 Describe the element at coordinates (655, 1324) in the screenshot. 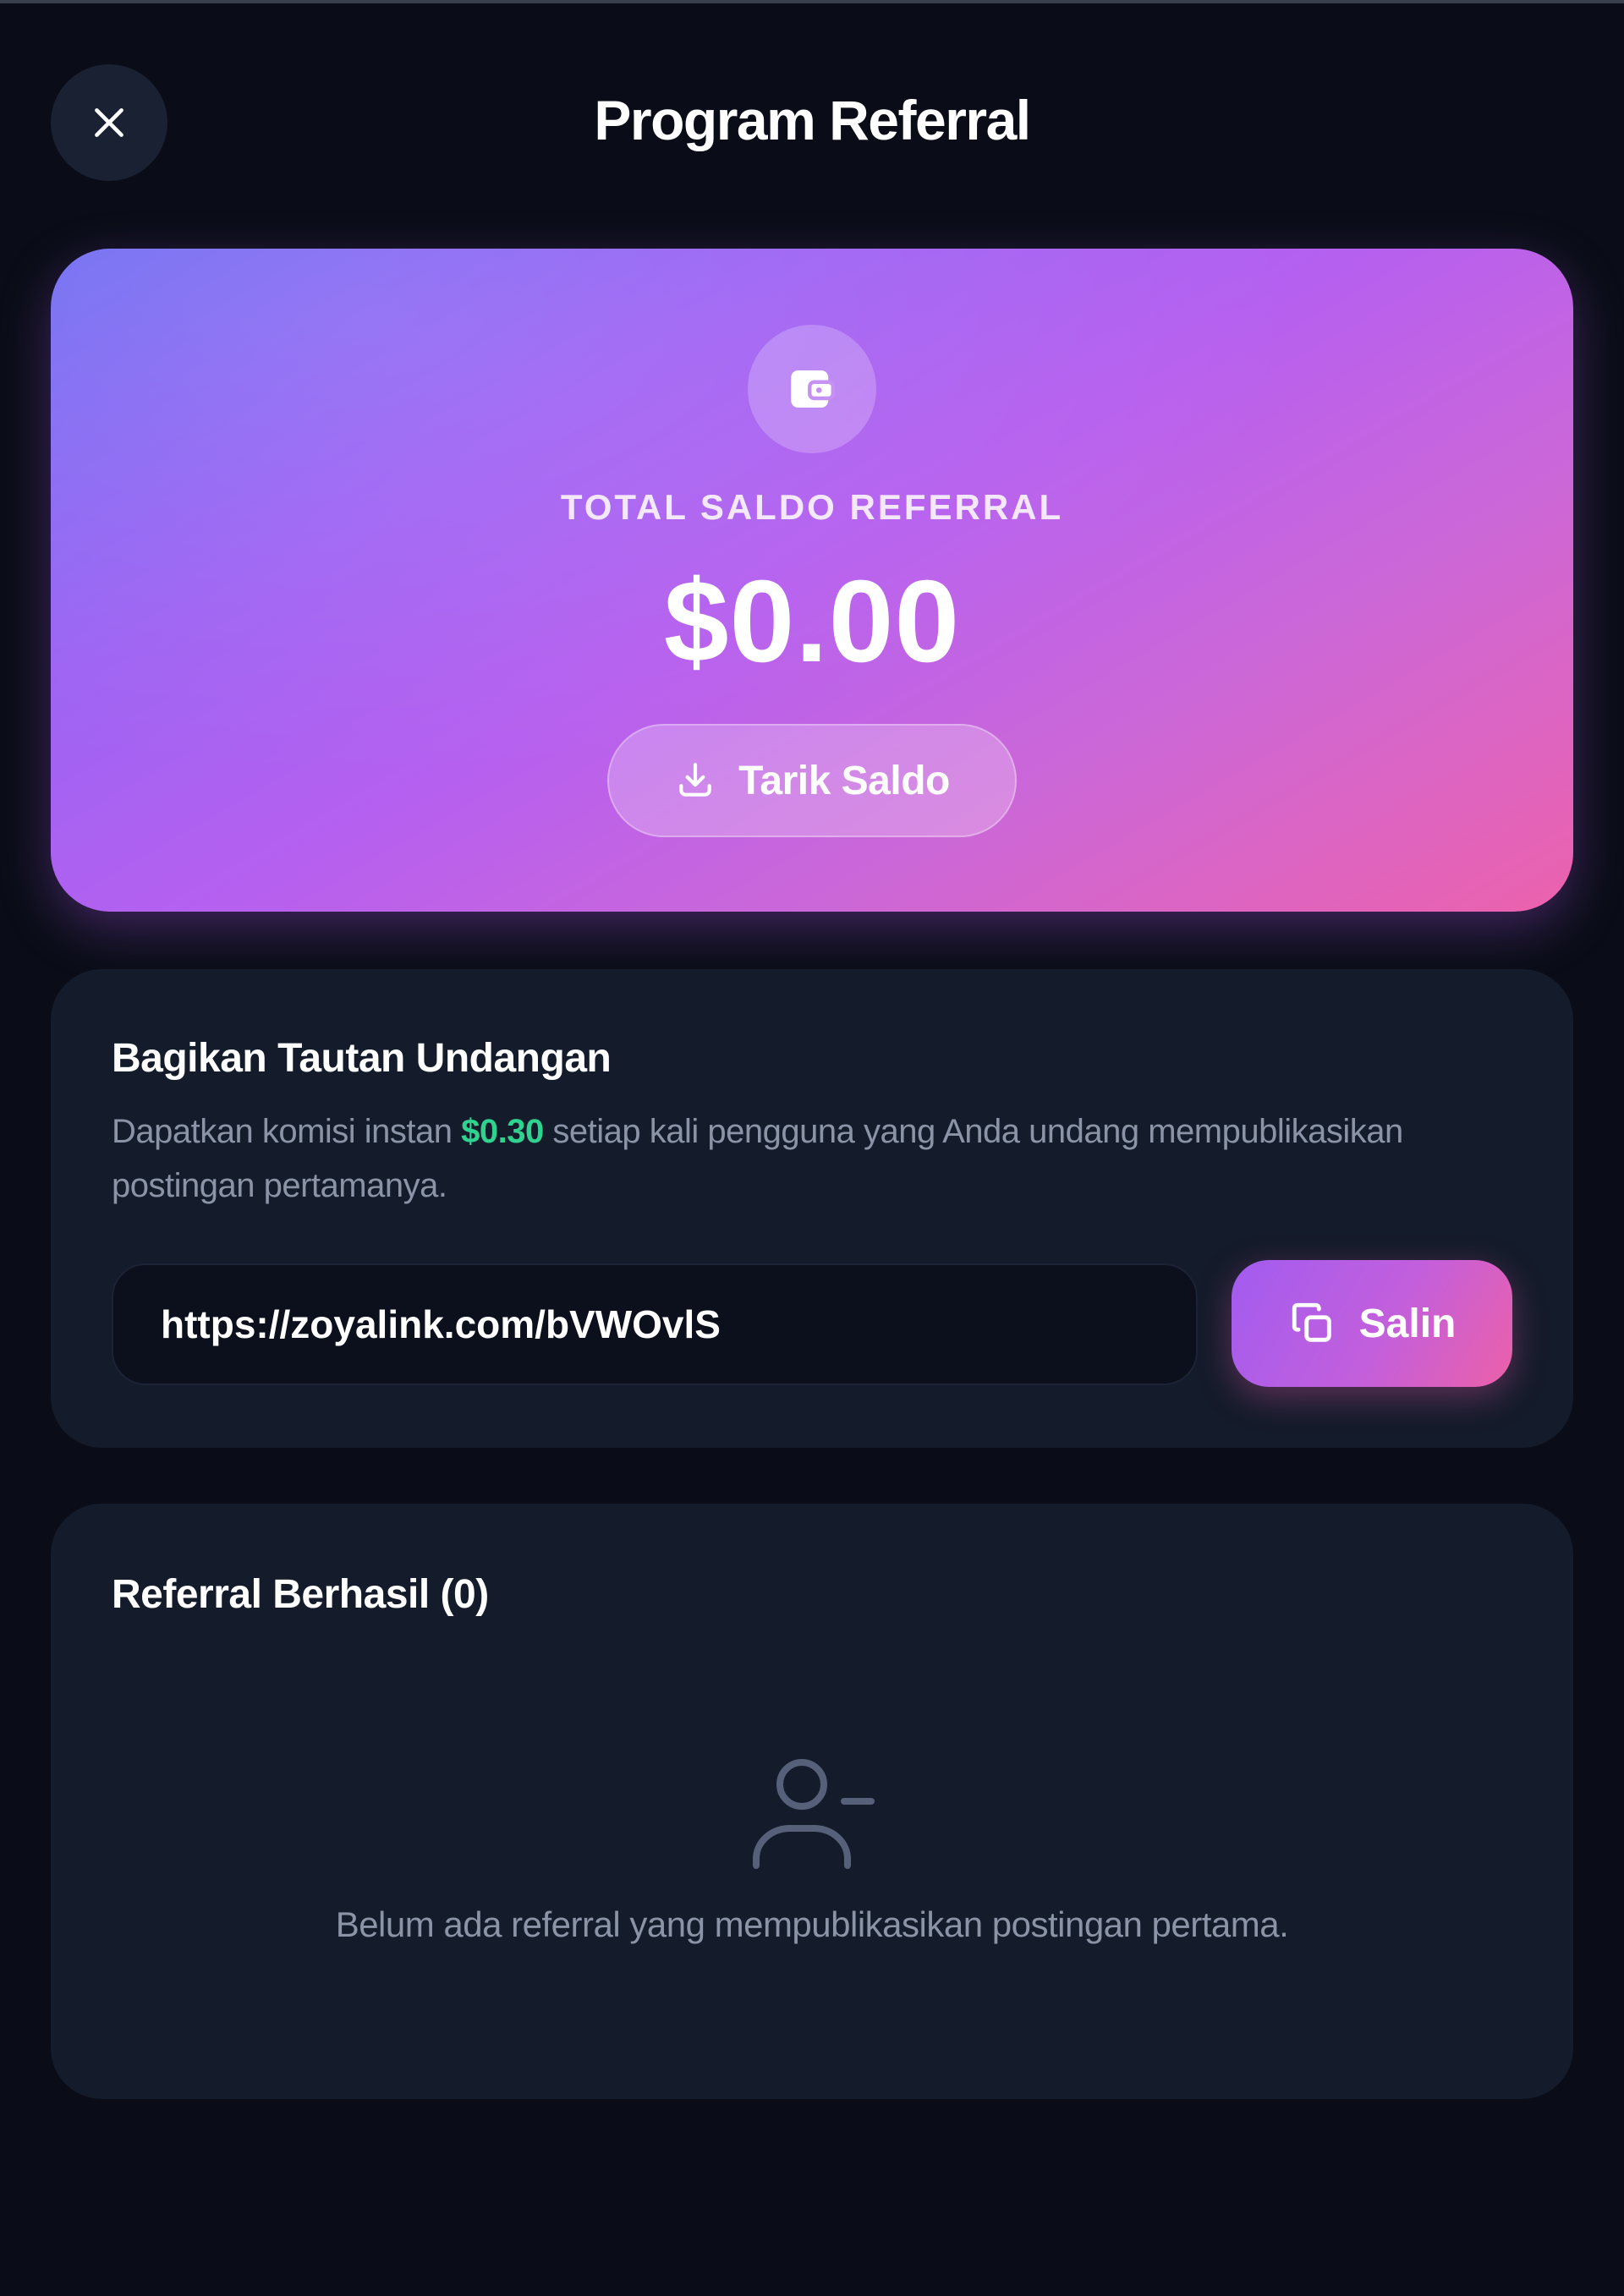

I see `referral-link-field: https://zoyalink.com/bVWOvlS` at that location.